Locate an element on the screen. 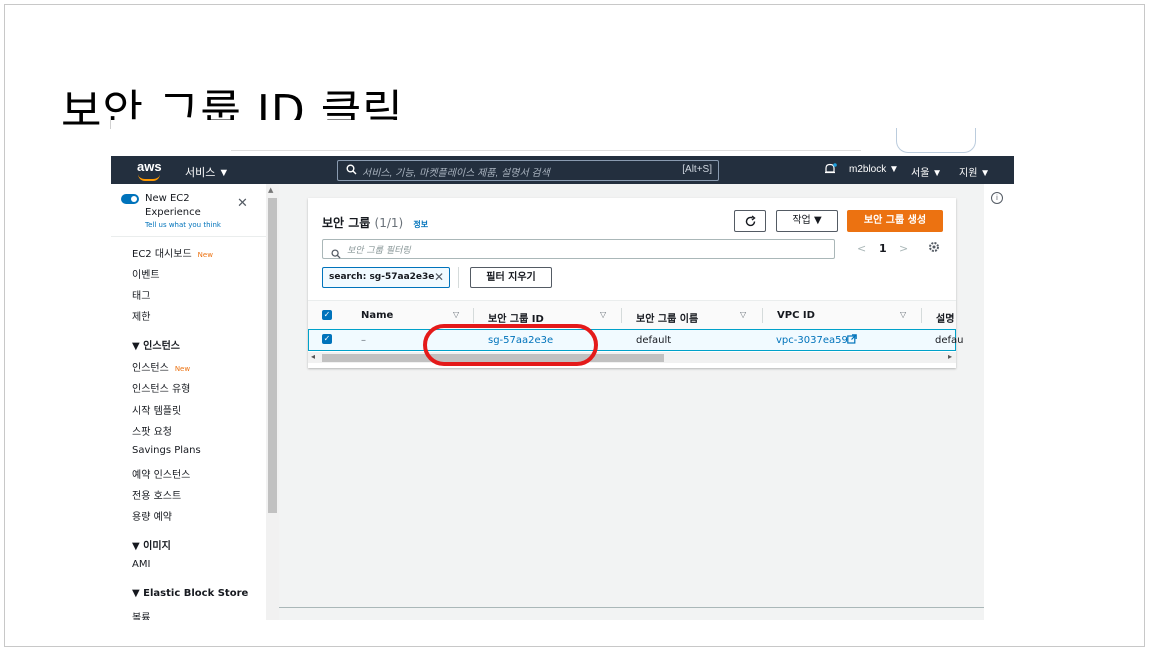 Image resolution: width=1150 pixels, height=651 pixels. cell-name: – is located at coordinates (363, 340).